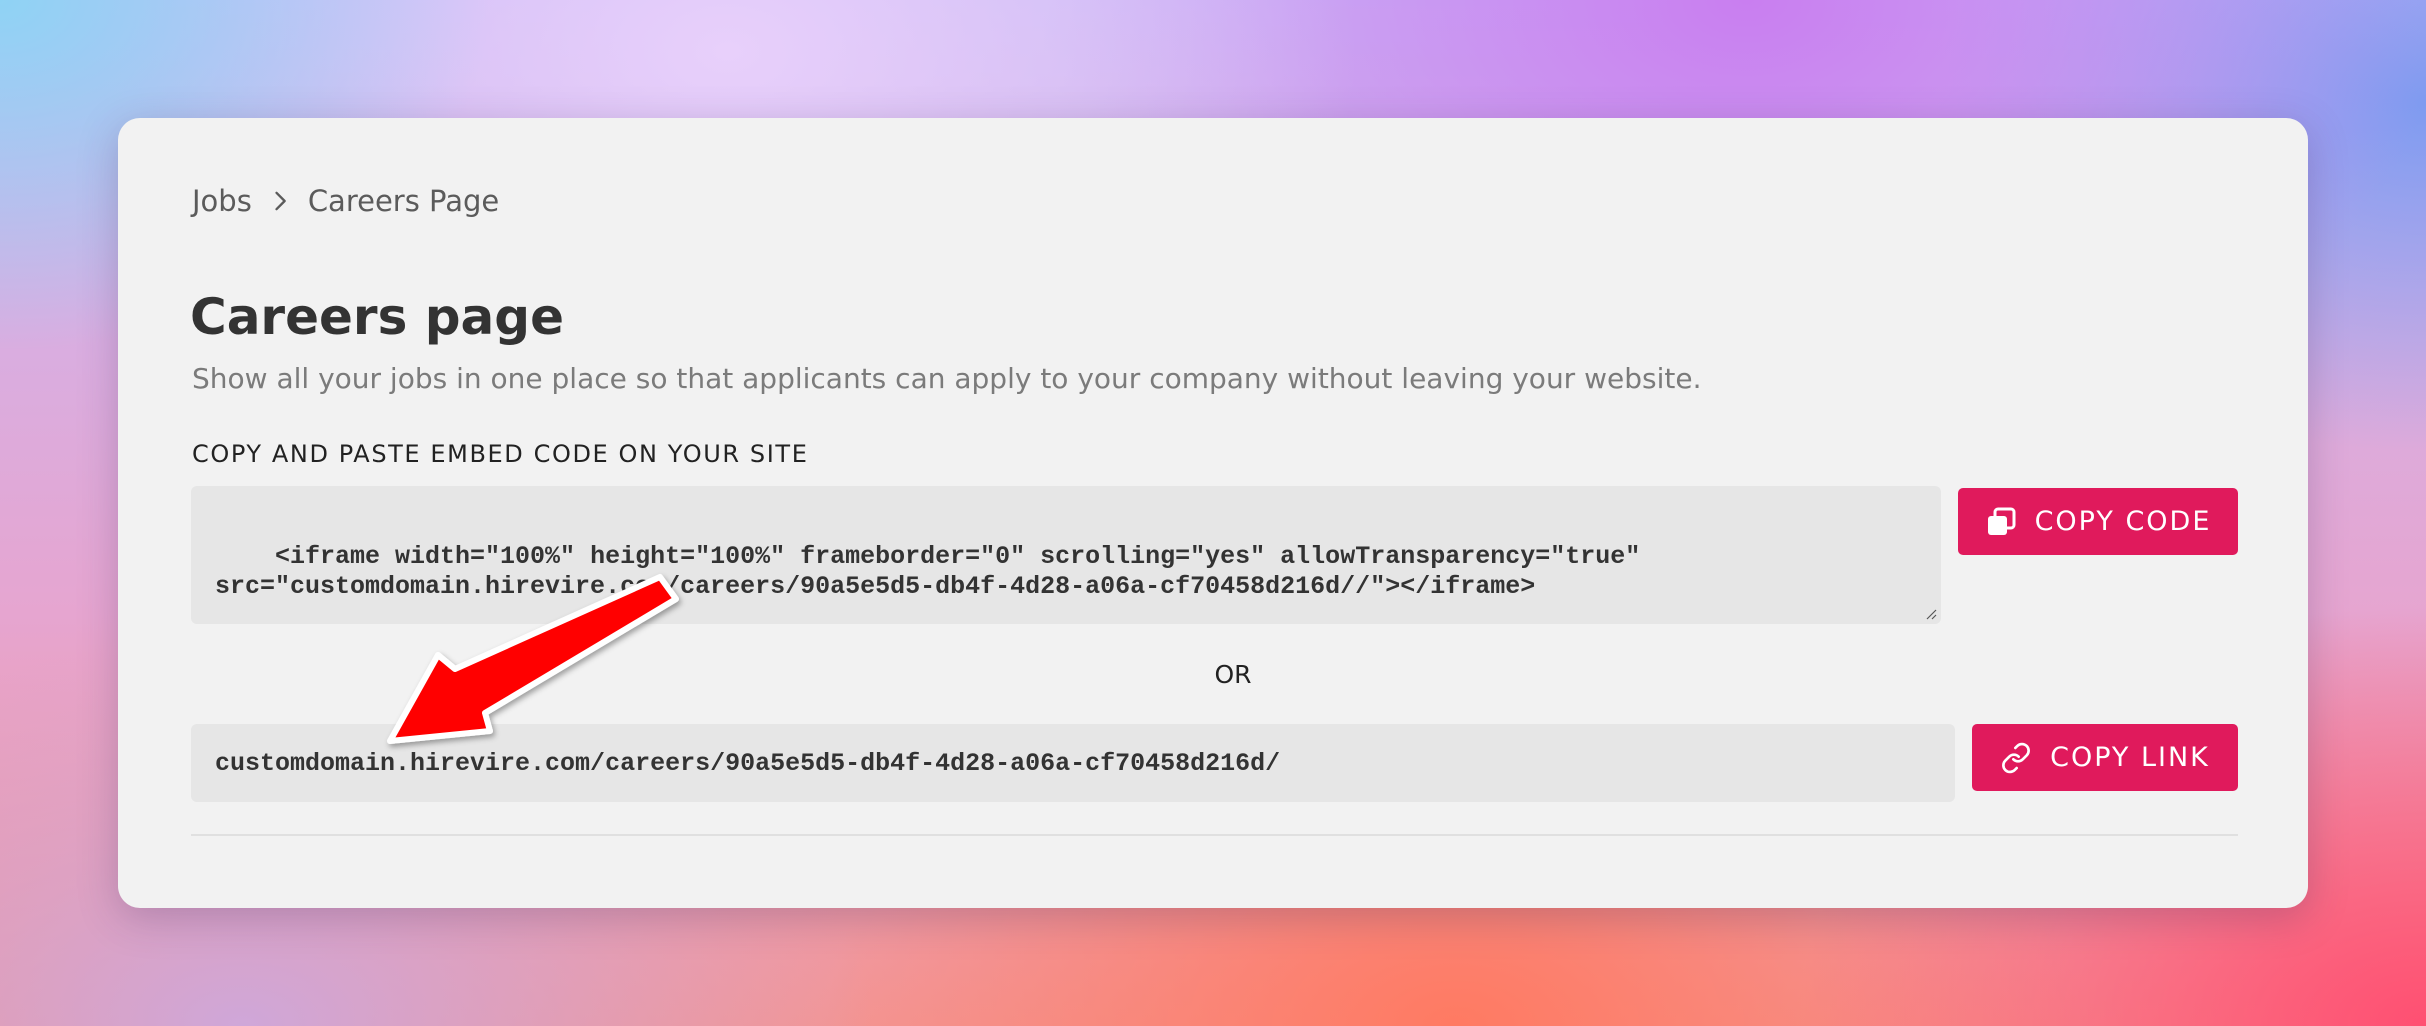 This screenshot has width=2426, height=1026. Describe the element at coordinates (1214, 835) in the screenshot. I see `section-divider` at that location.